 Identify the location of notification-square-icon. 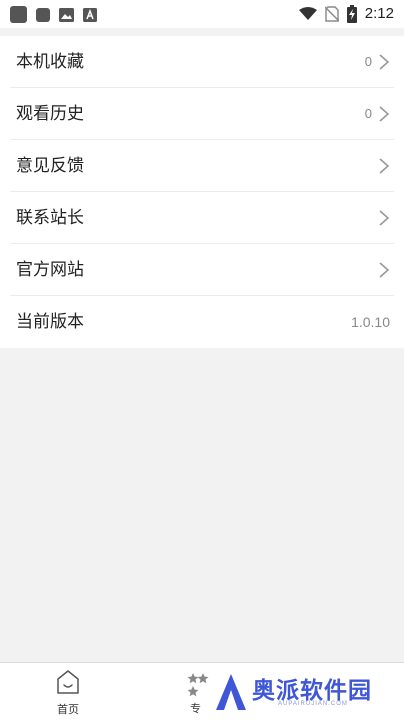
(43, 14).